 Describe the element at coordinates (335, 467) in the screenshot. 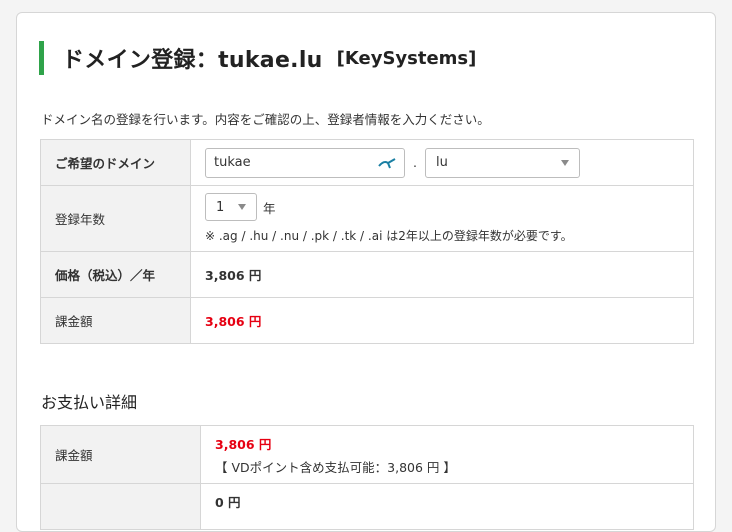

I see `vd-point-note: 【 VDポイント含め支払可能：3,806 円 】` at that location.